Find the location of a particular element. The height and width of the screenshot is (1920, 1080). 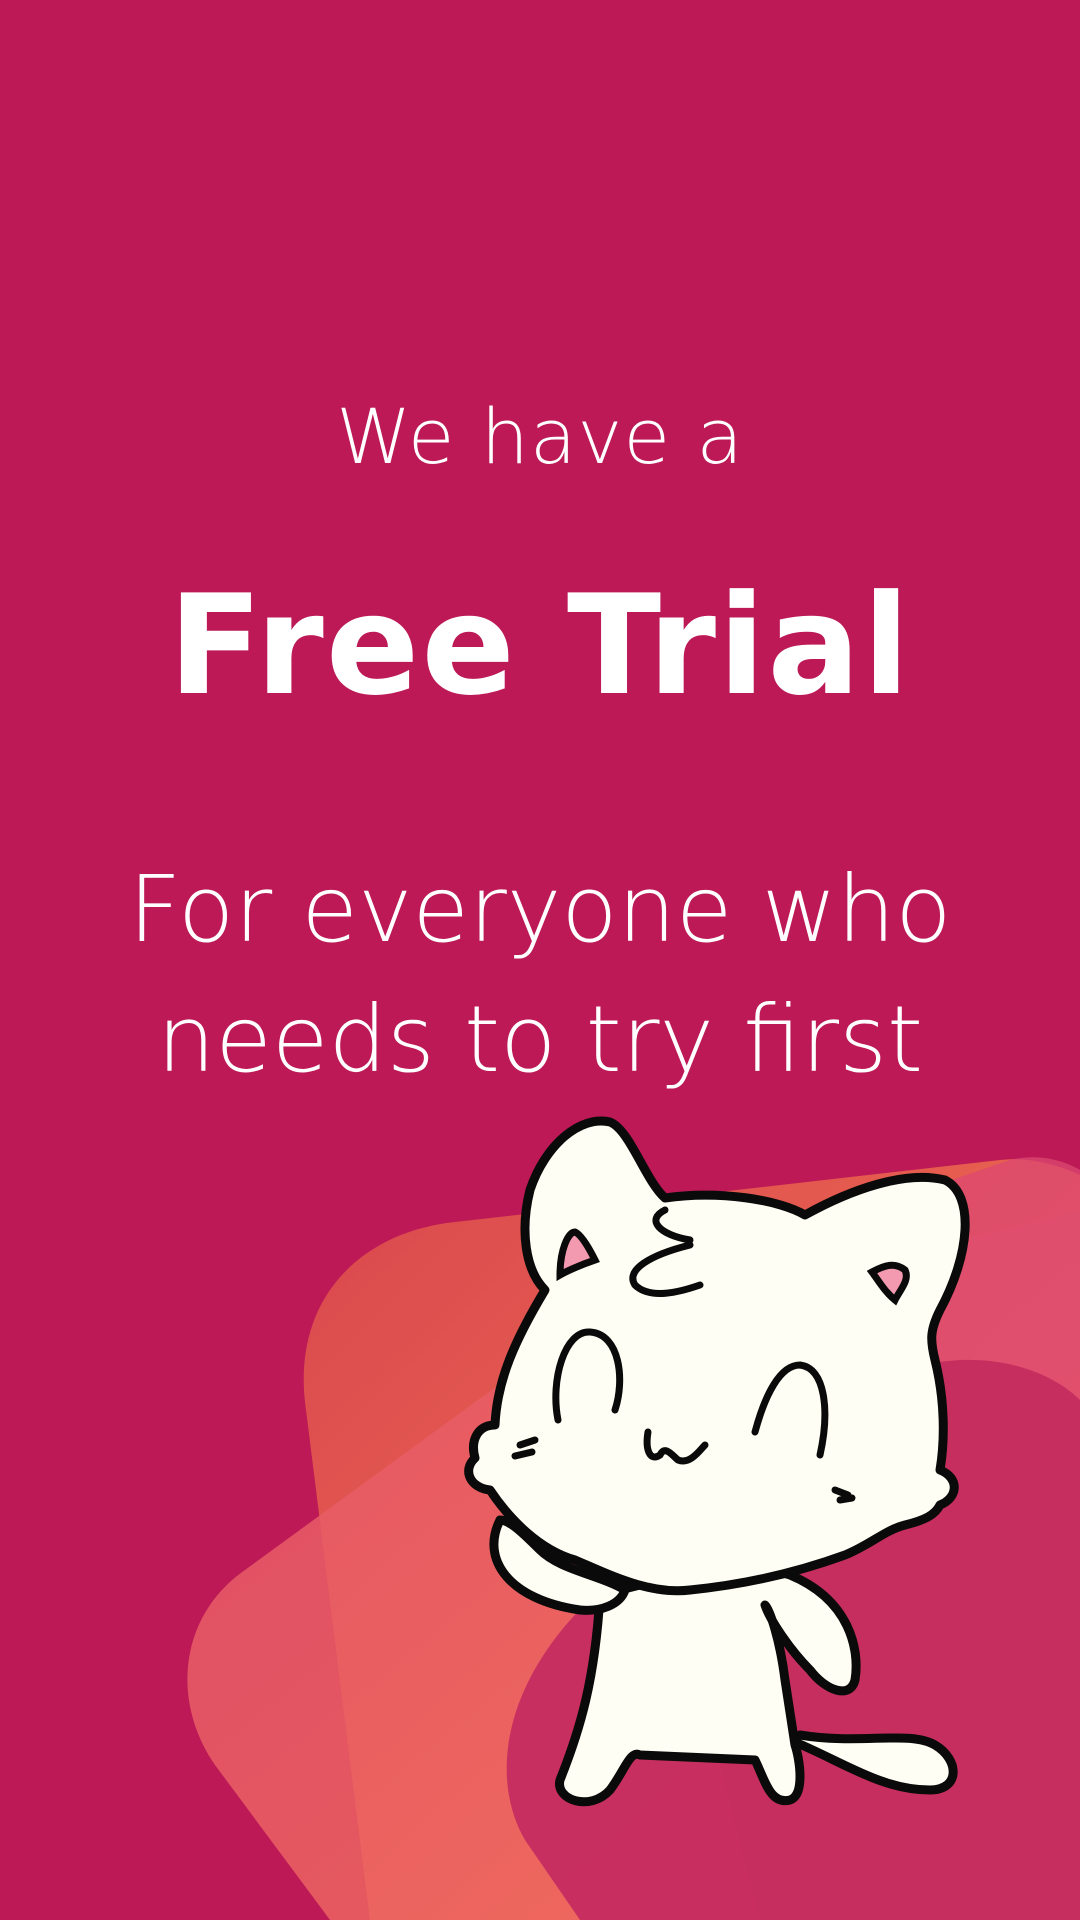

cat-head is located at coordinates (717, 1356).